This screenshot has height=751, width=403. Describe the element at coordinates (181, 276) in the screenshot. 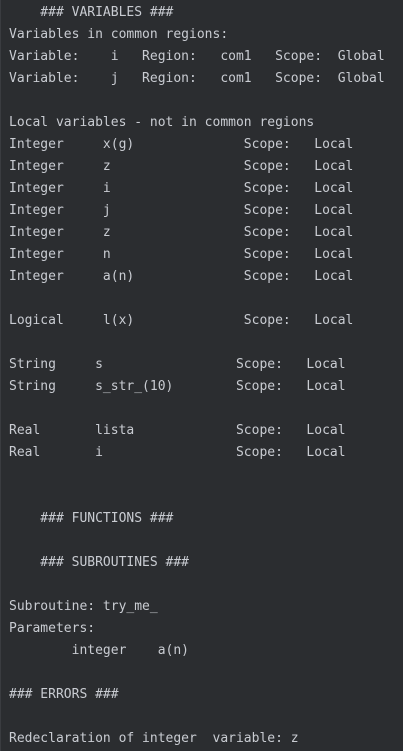

I see `console-line-local-integer-an: Integer a(n) Scope: Local` at that location.